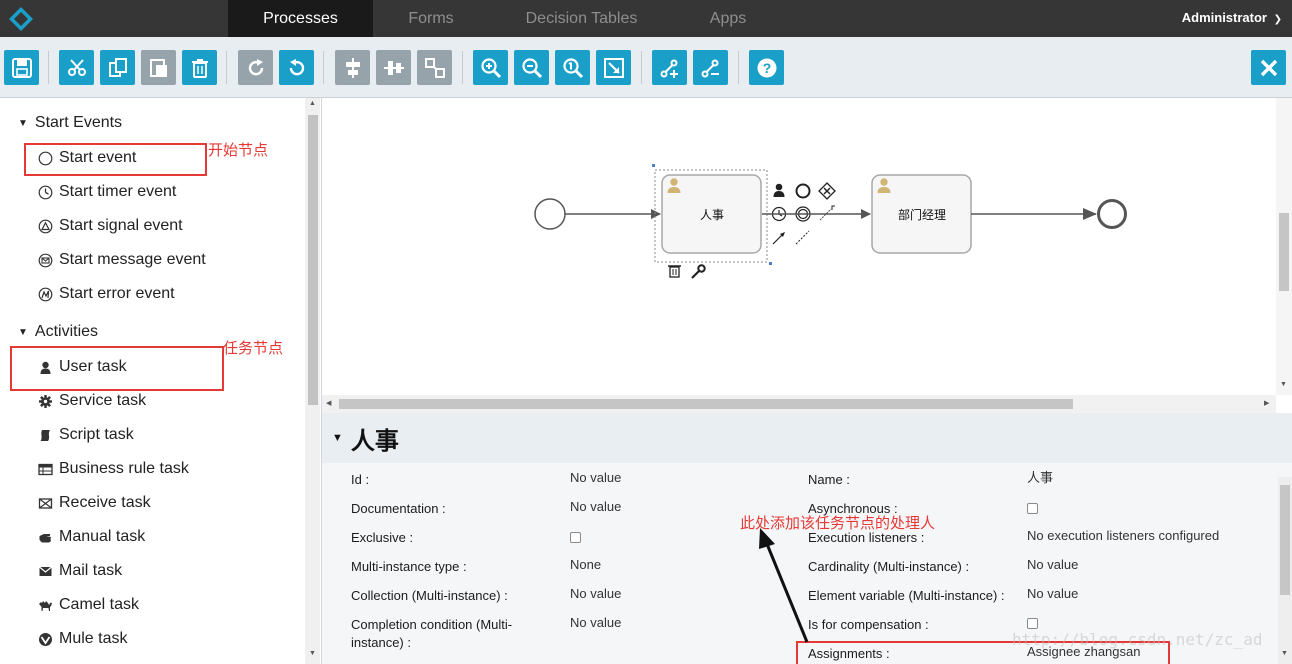 The height and width of the screenshot is (664, 1292). I want to click on mail-icon, so click(45, 571).